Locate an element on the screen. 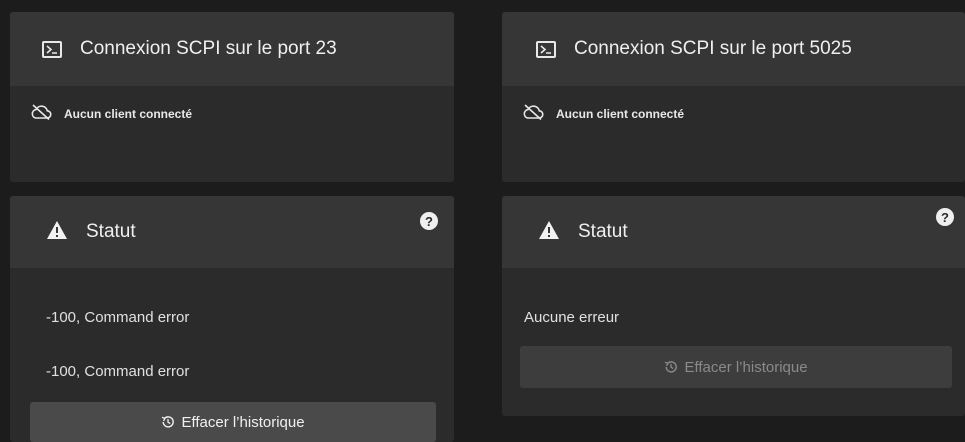 This screenshot has width=965, height=442. connection-card-header: Connexion SCPI sur le port 5025 is located at coordinates (733, 49).